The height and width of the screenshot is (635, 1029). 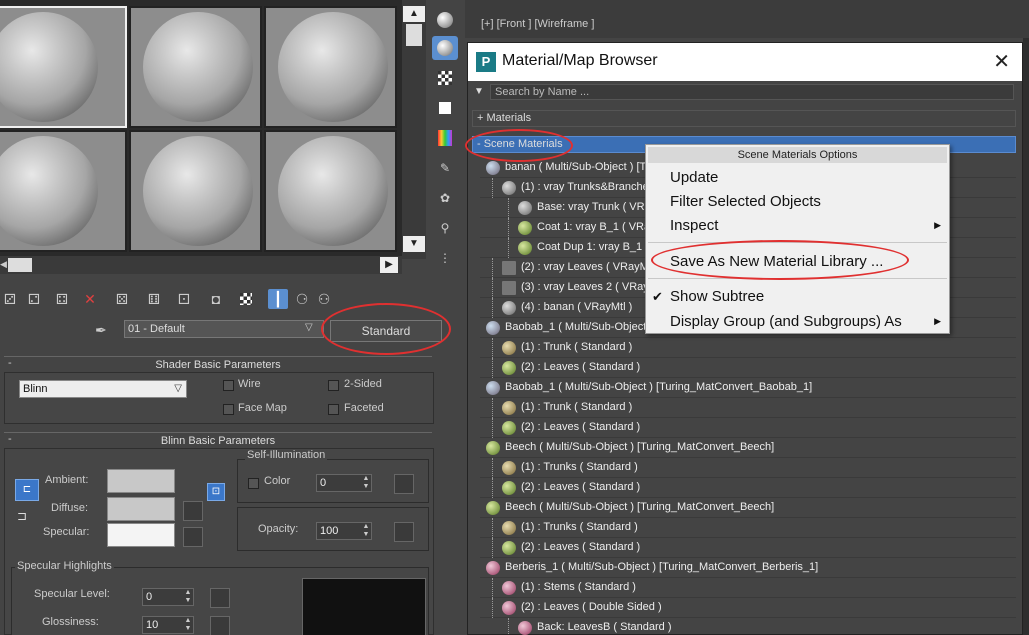 I want to click on face-map-checkbox, so click(x=228, y=409).